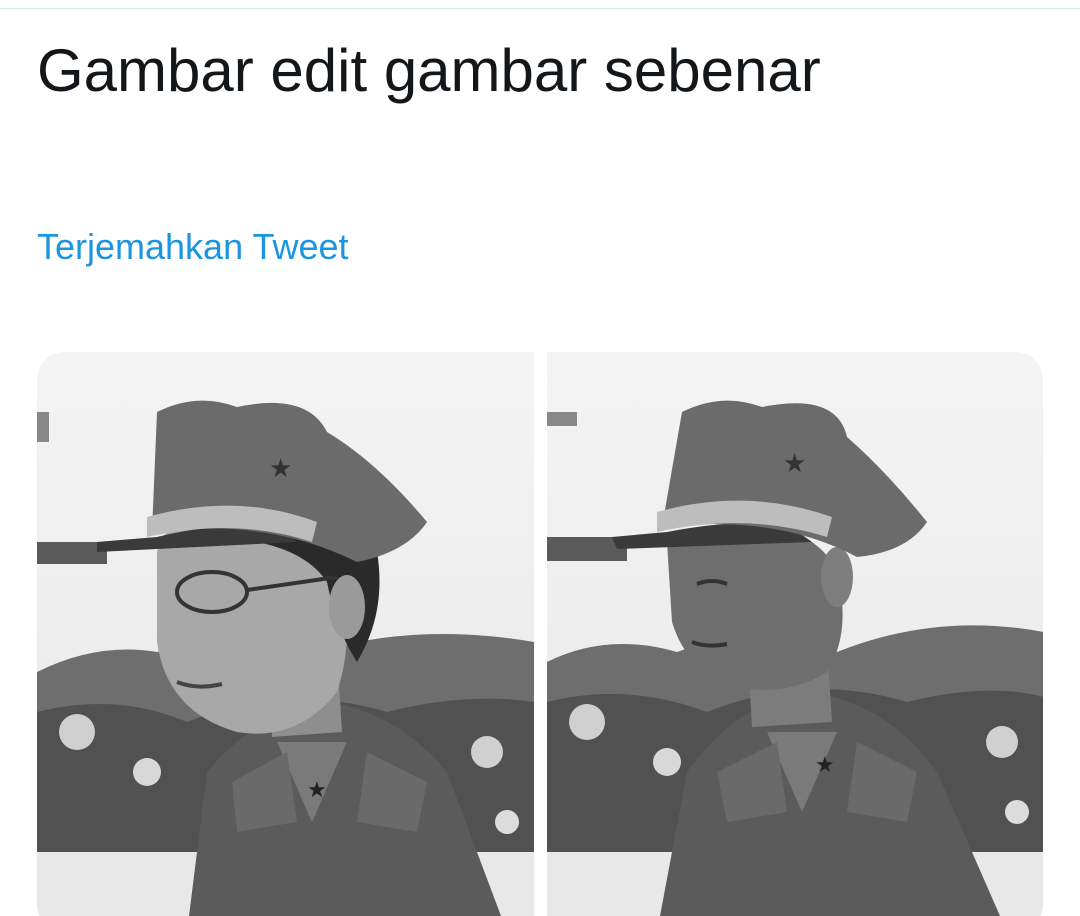 This screenshot has height=916, width=1080. I want to click on translate-tweet-link: Terjemahkan Tweet, so click(193, 247).